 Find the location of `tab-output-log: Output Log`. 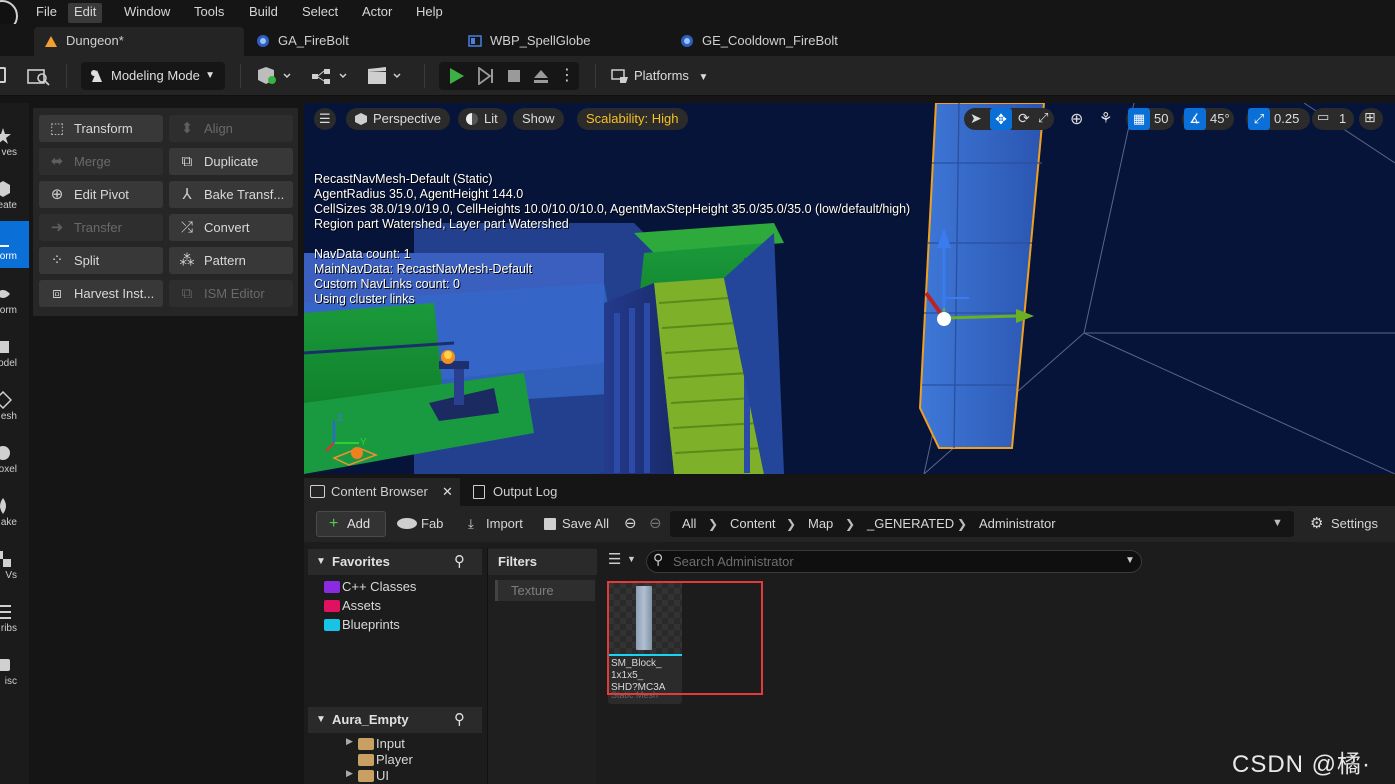

tab-output-log: Output Log is located at coordinates (513, 492).